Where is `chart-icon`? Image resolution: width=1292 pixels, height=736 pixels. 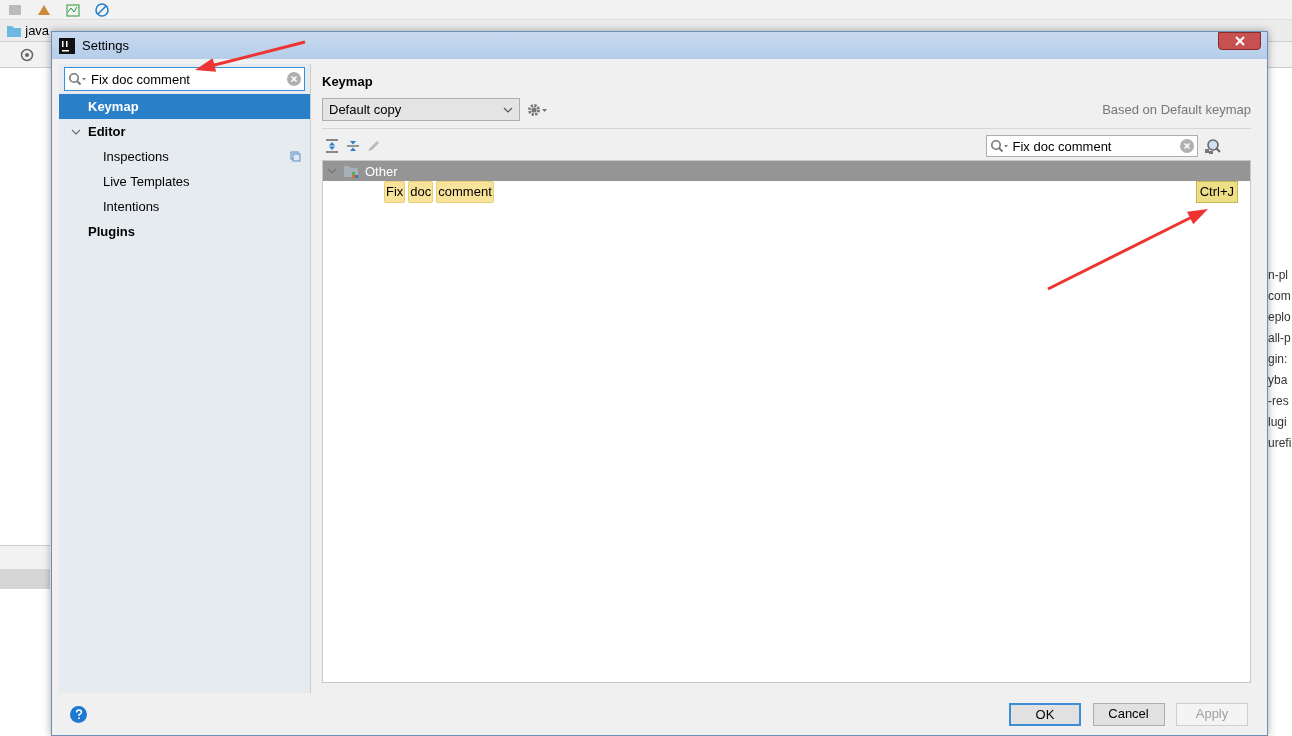 chart-icon is located at coordinates (72, 9).